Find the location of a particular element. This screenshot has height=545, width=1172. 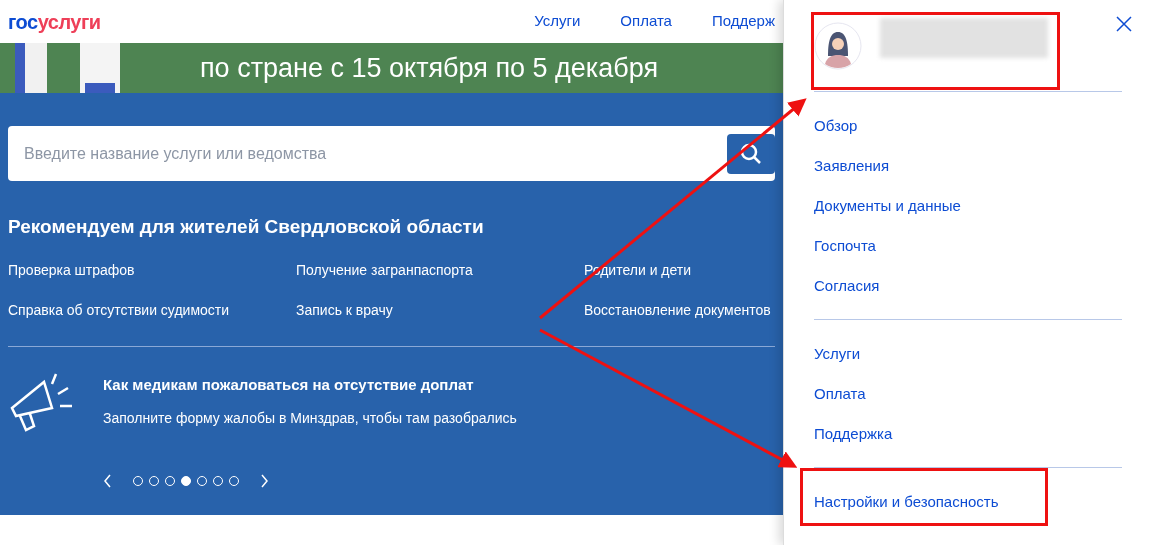

search-bar: Введите название услуги или ведомства is located at coordinates (391, 153).